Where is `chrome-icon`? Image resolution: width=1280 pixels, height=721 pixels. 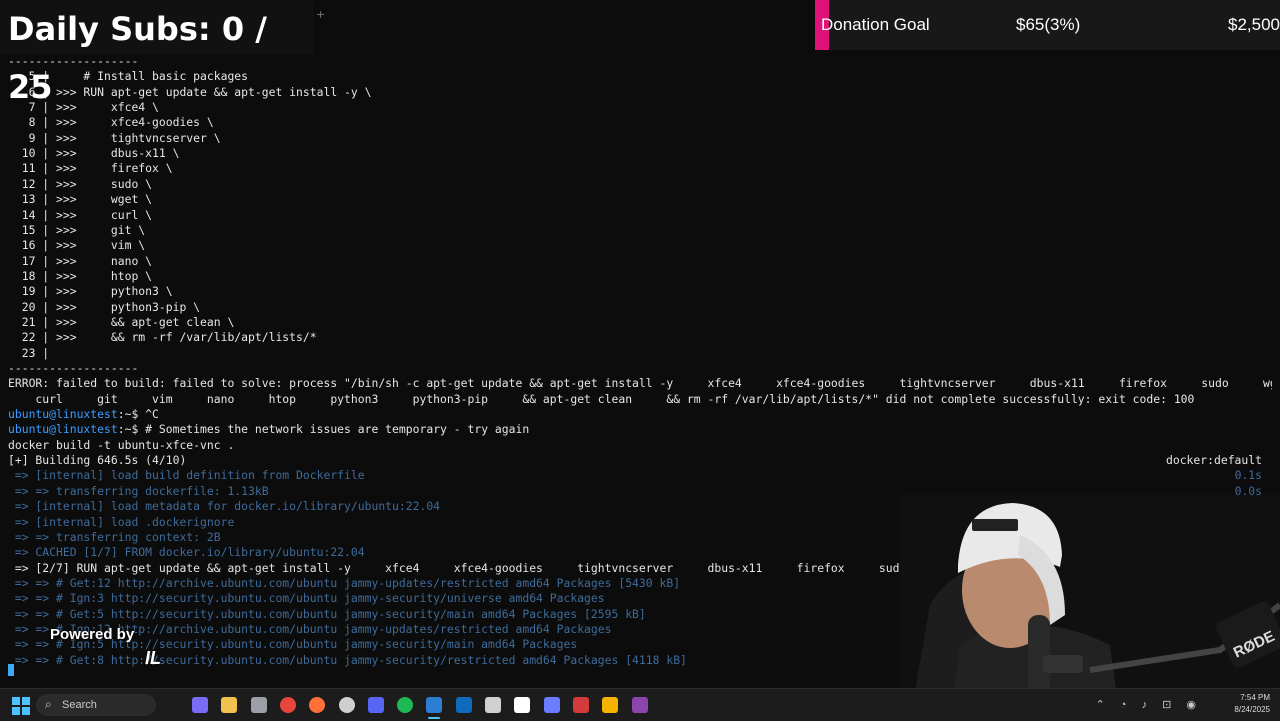 chrome-icon is located at coordinates (287, 705).